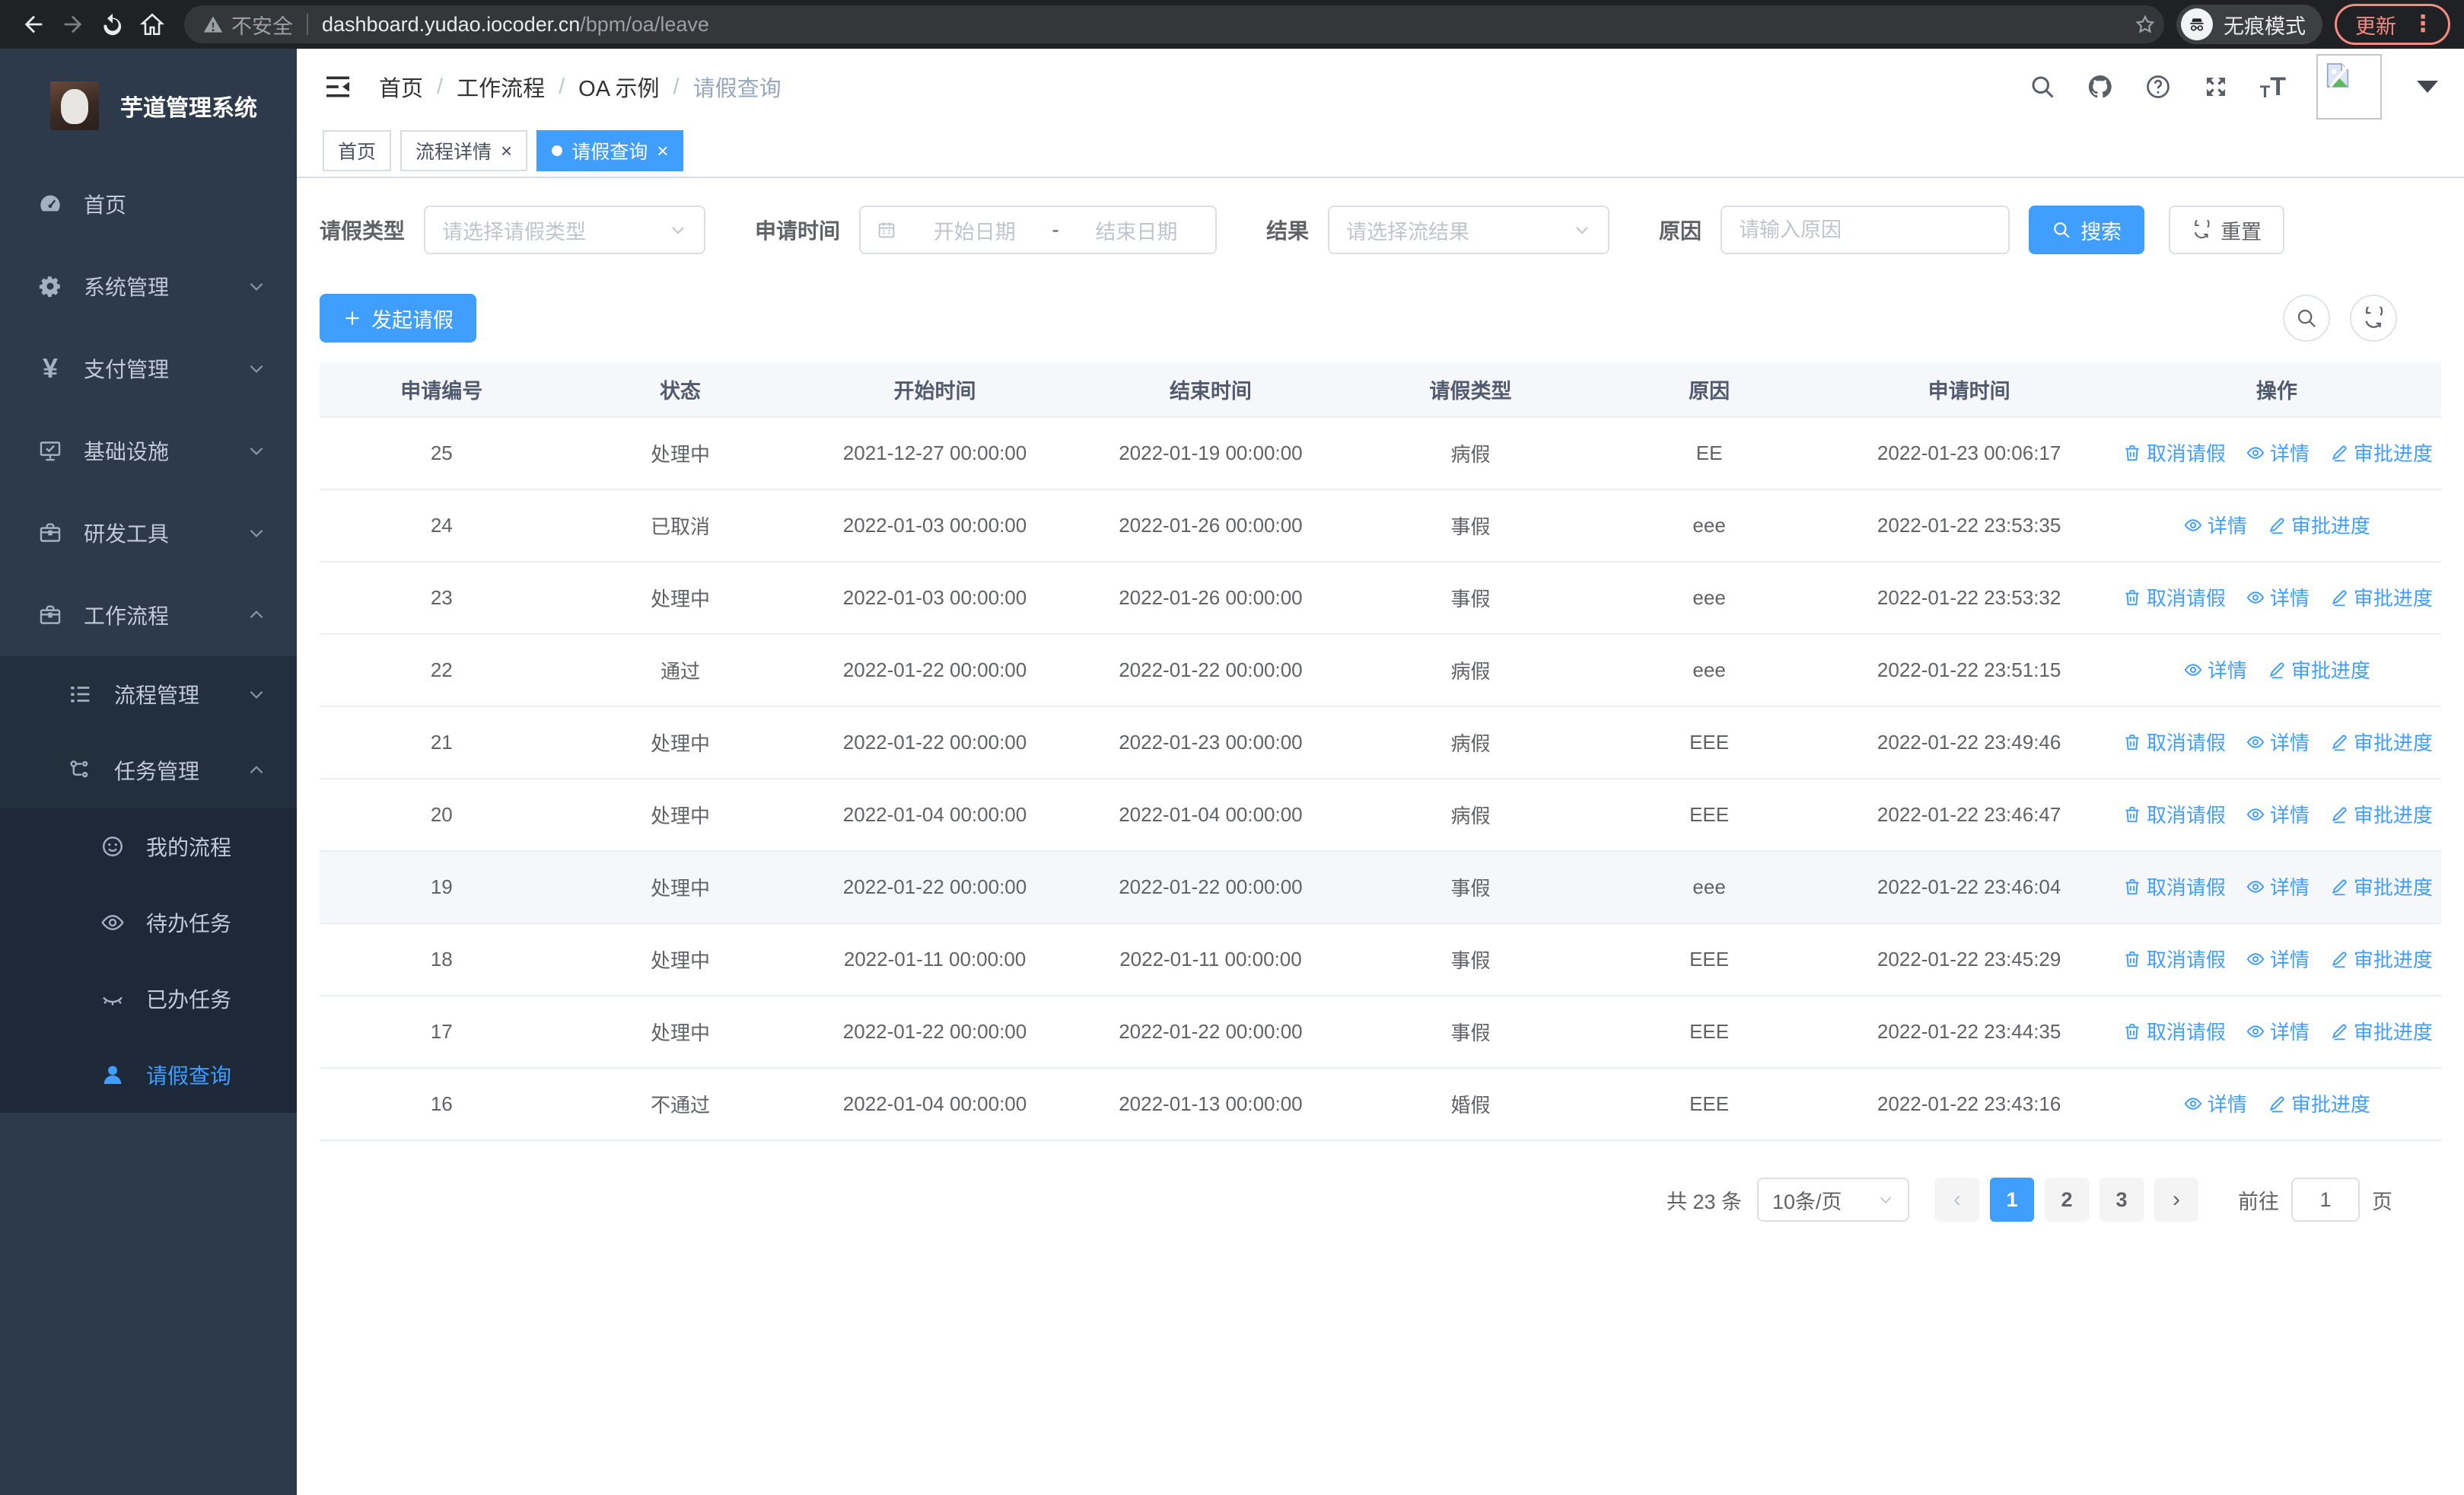  I want to click on tab-leave-query: 请假查询 ×, so click(610, 150).